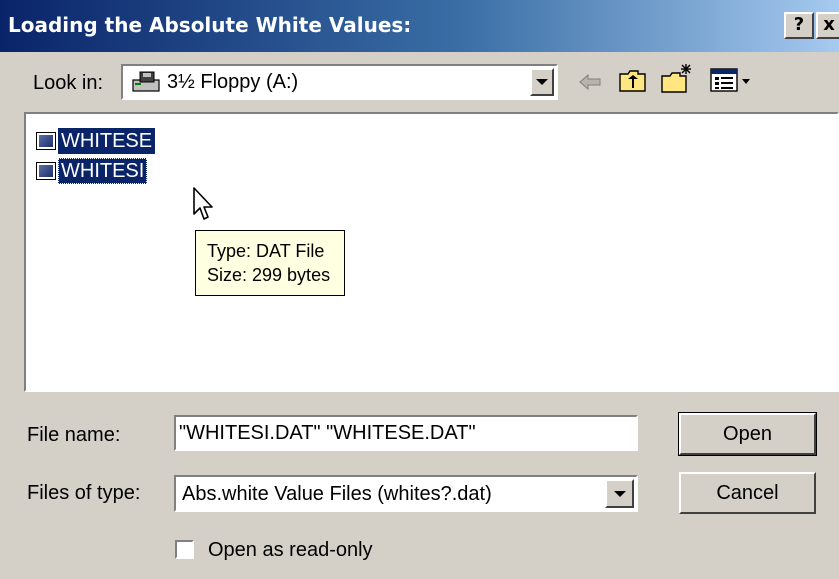 The height and width of the screenshot is (579, 839). I want to click on dialog-title: Loading the Absolute White Values:, so click(210, 25).